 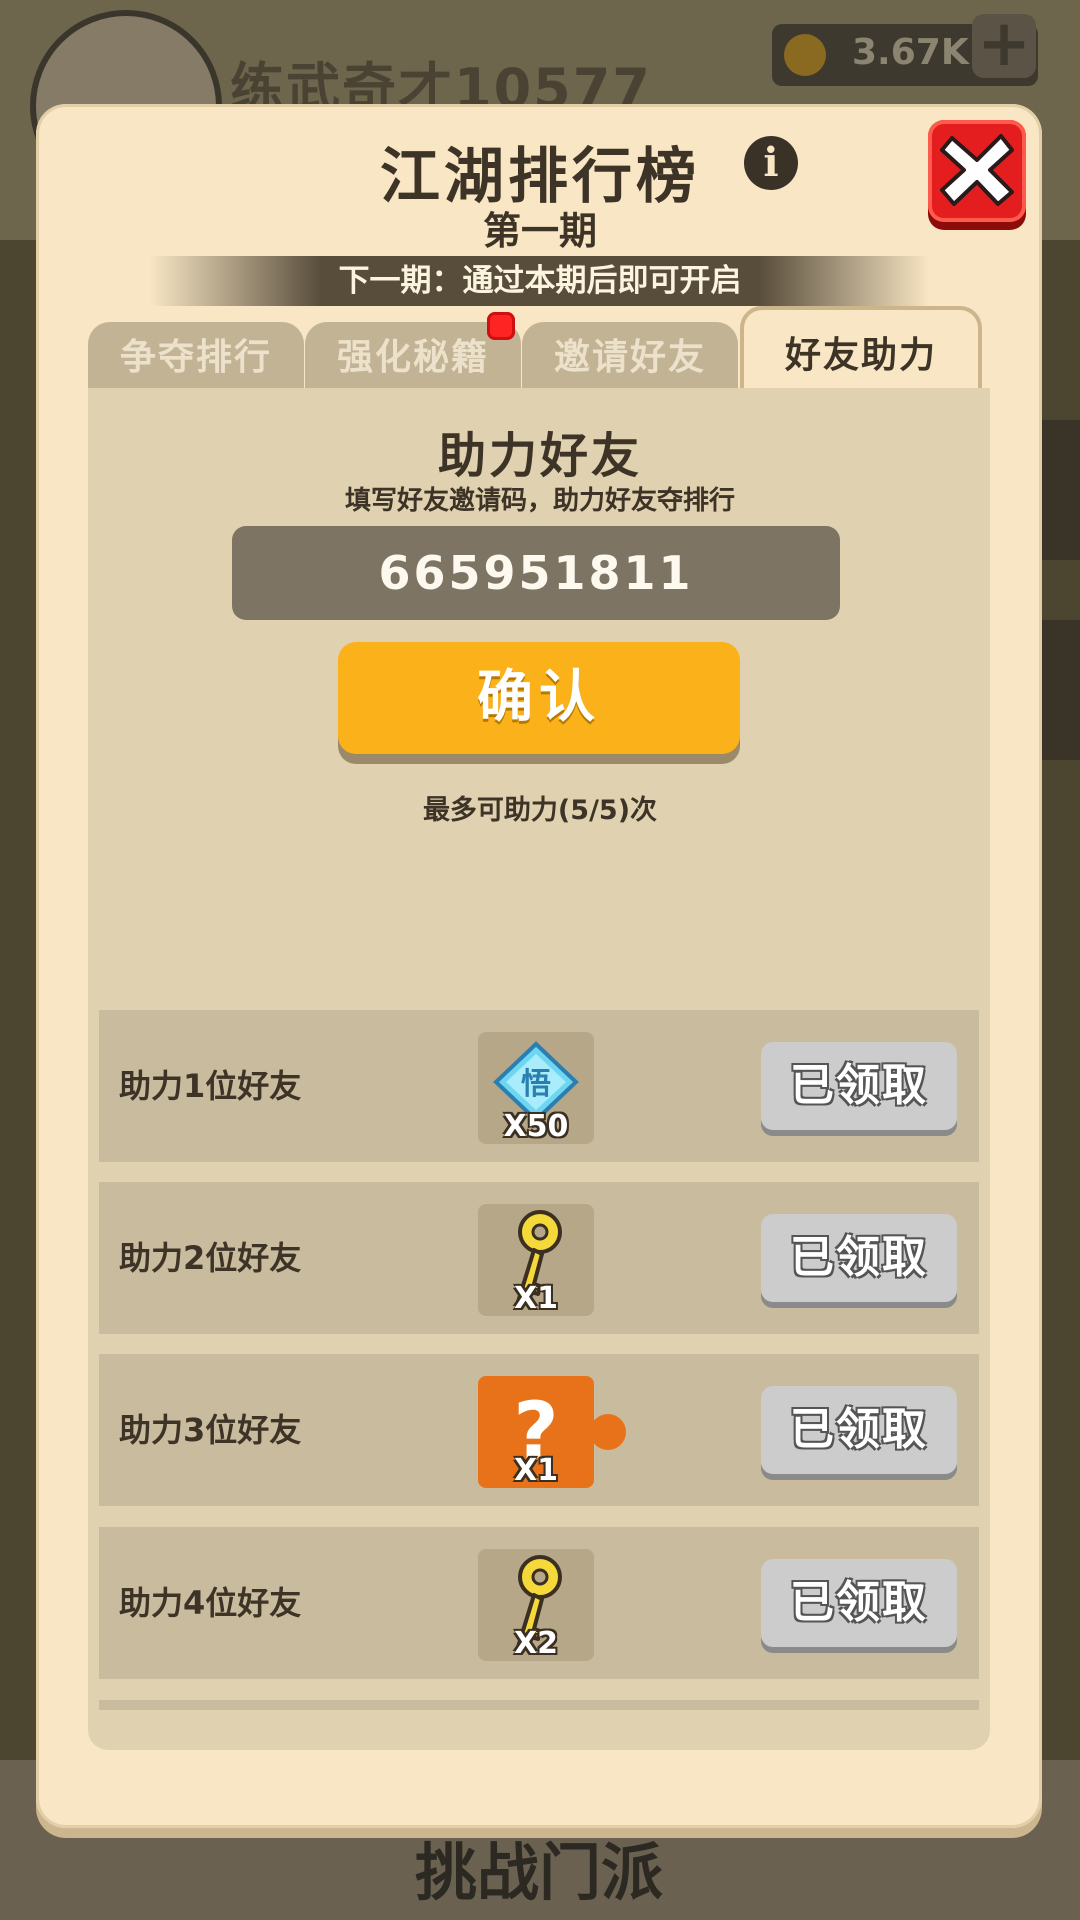 I want to click on reward-item: X2, so click(x=536, y=1605).